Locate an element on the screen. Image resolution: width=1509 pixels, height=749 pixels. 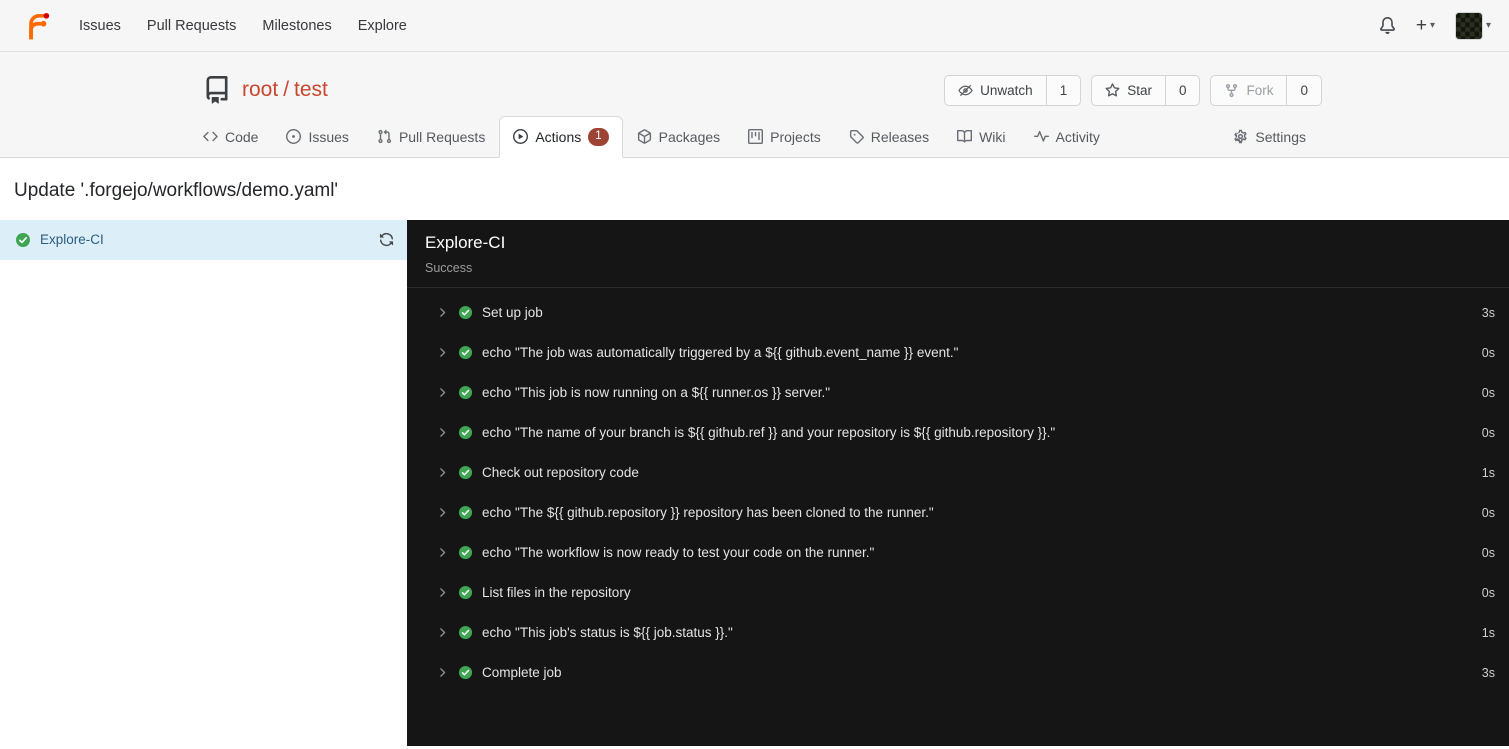
create-new-button: + ▾ is located at coordinates (1425, 25).